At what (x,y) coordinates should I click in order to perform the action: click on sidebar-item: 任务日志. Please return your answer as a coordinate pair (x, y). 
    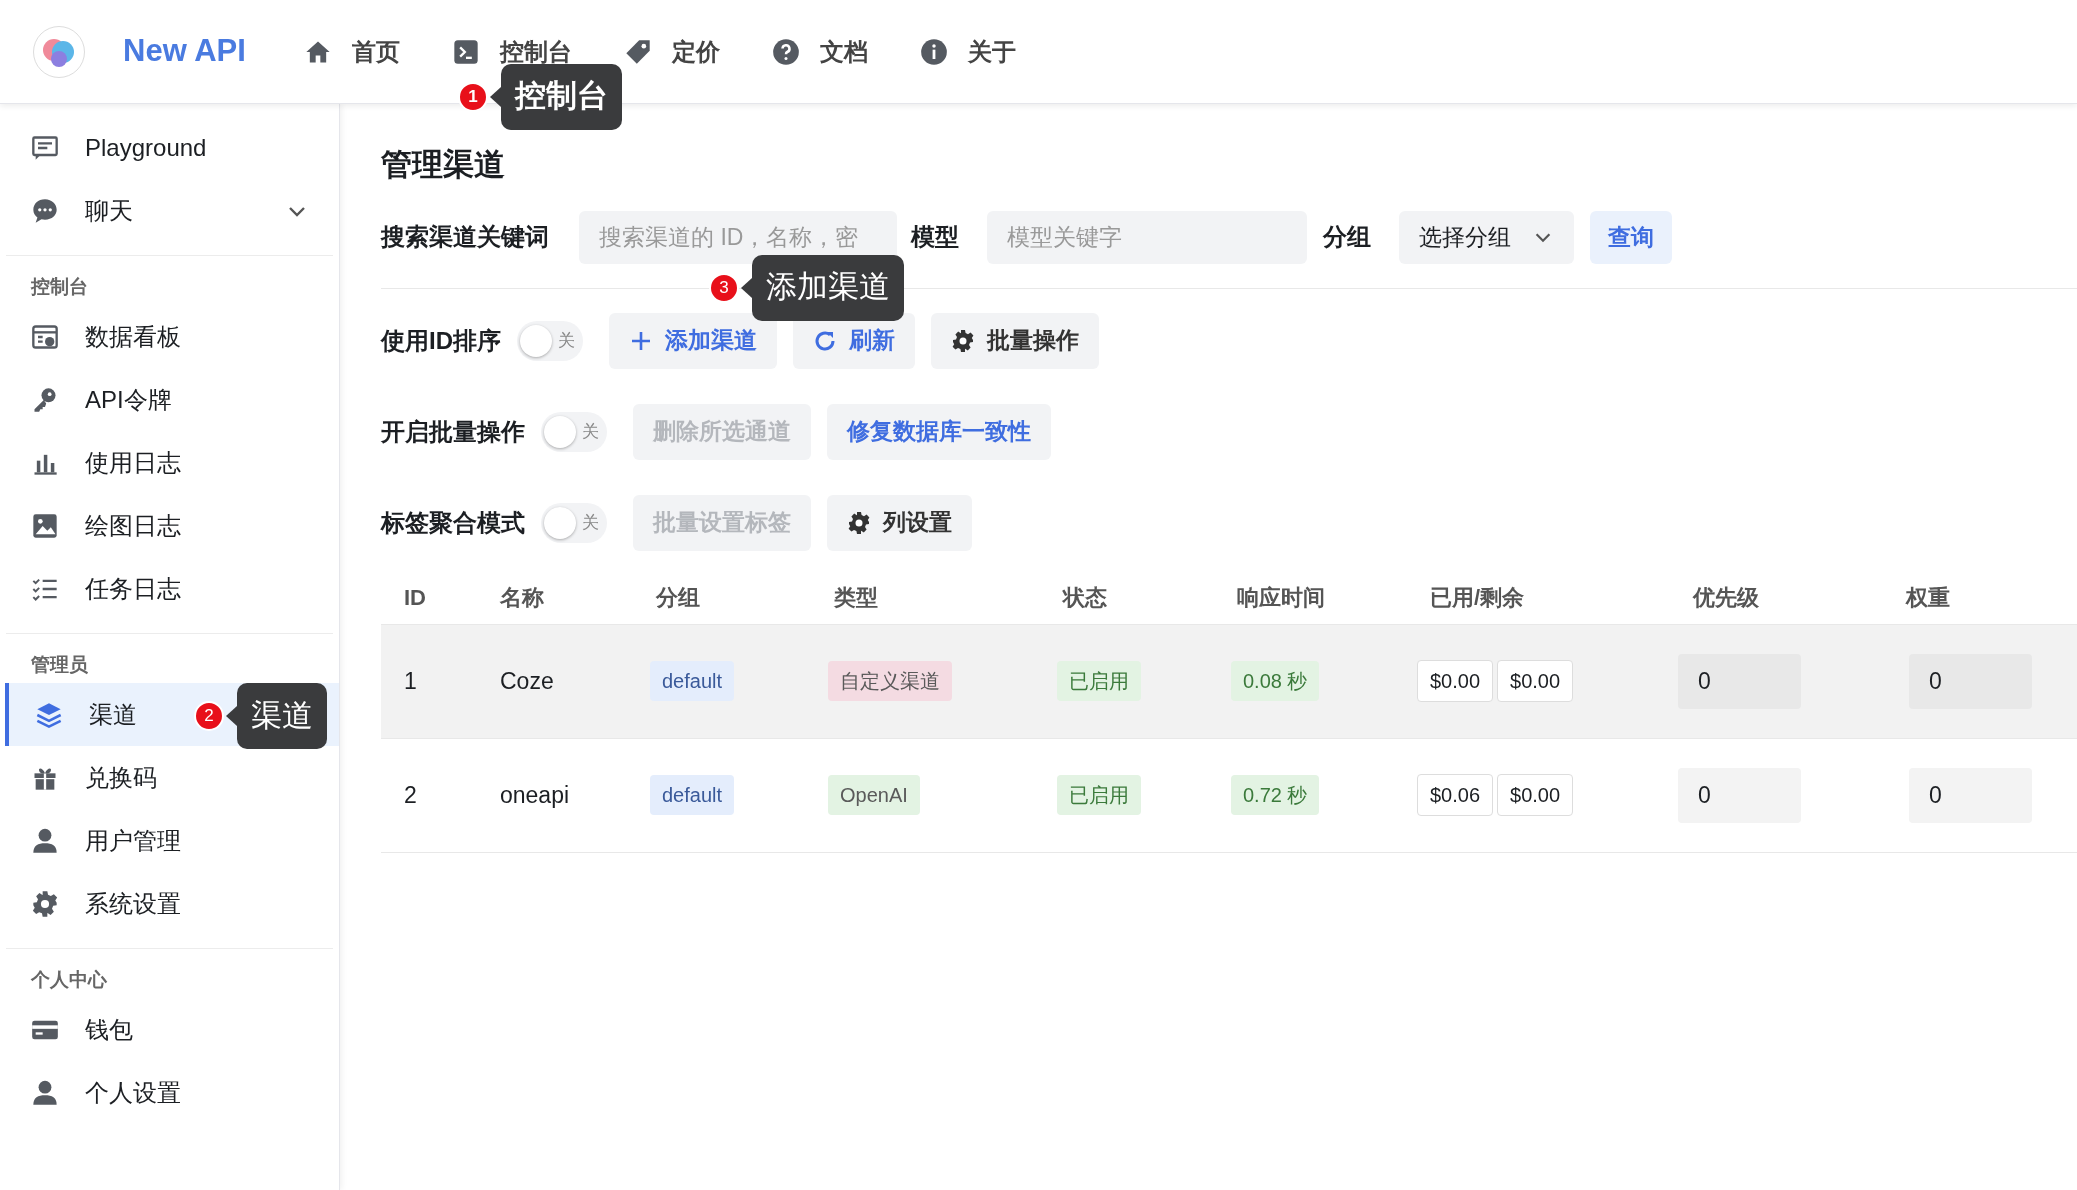
    Looking at the image, I should click on (172, 588).